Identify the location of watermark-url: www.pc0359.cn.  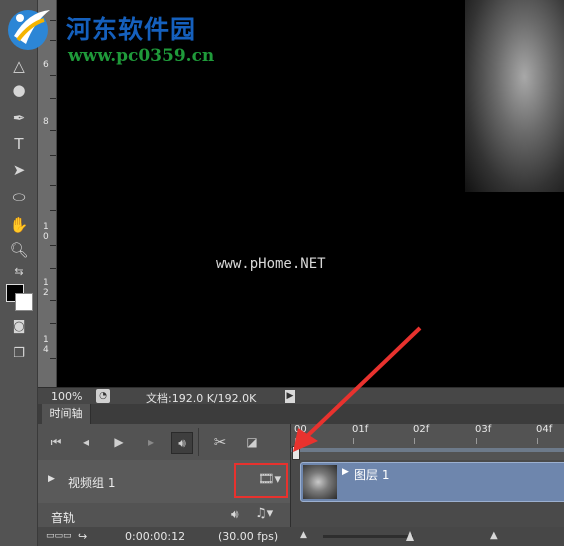
(141, 56).